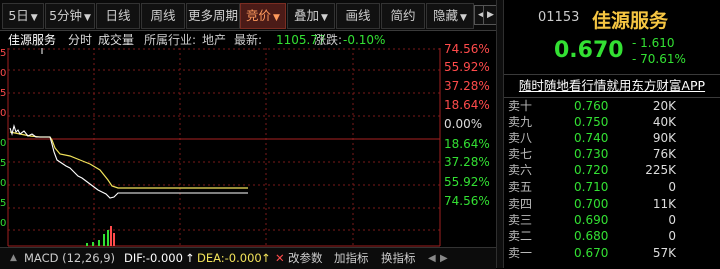 Image resolution: width=720 pixels, height=269 pixels. Describe the element at coordinates (520, 220) in the screenshot. I see `ask-label: 卖三` at that location.